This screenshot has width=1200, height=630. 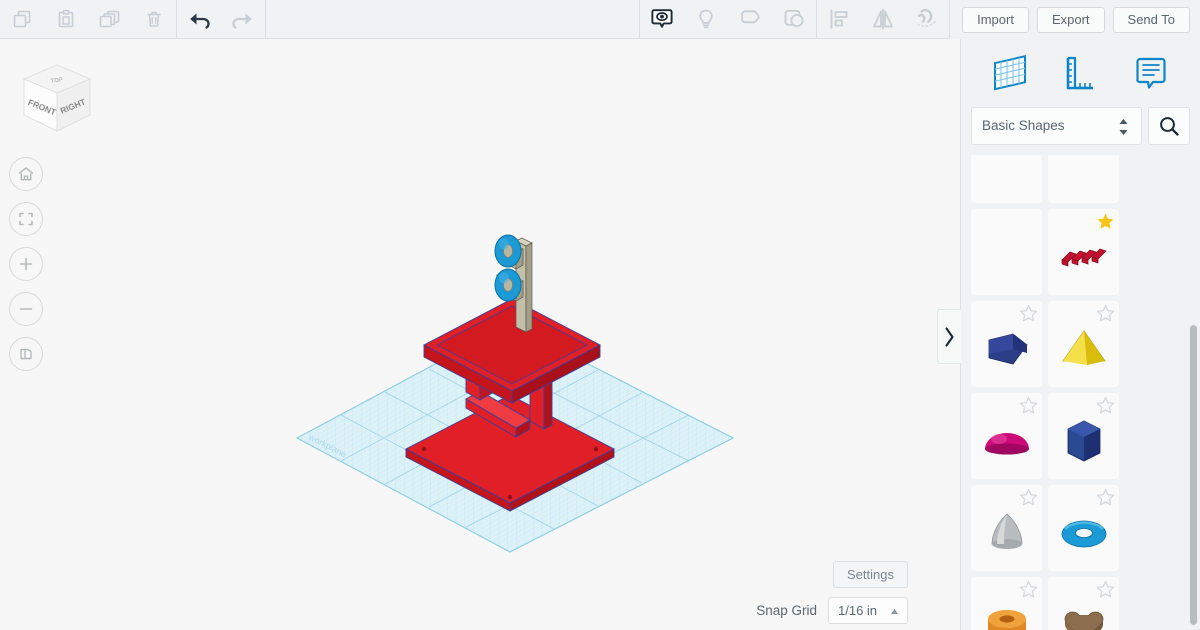 I want to click on magnet-icon, so click(x=927, y=19).